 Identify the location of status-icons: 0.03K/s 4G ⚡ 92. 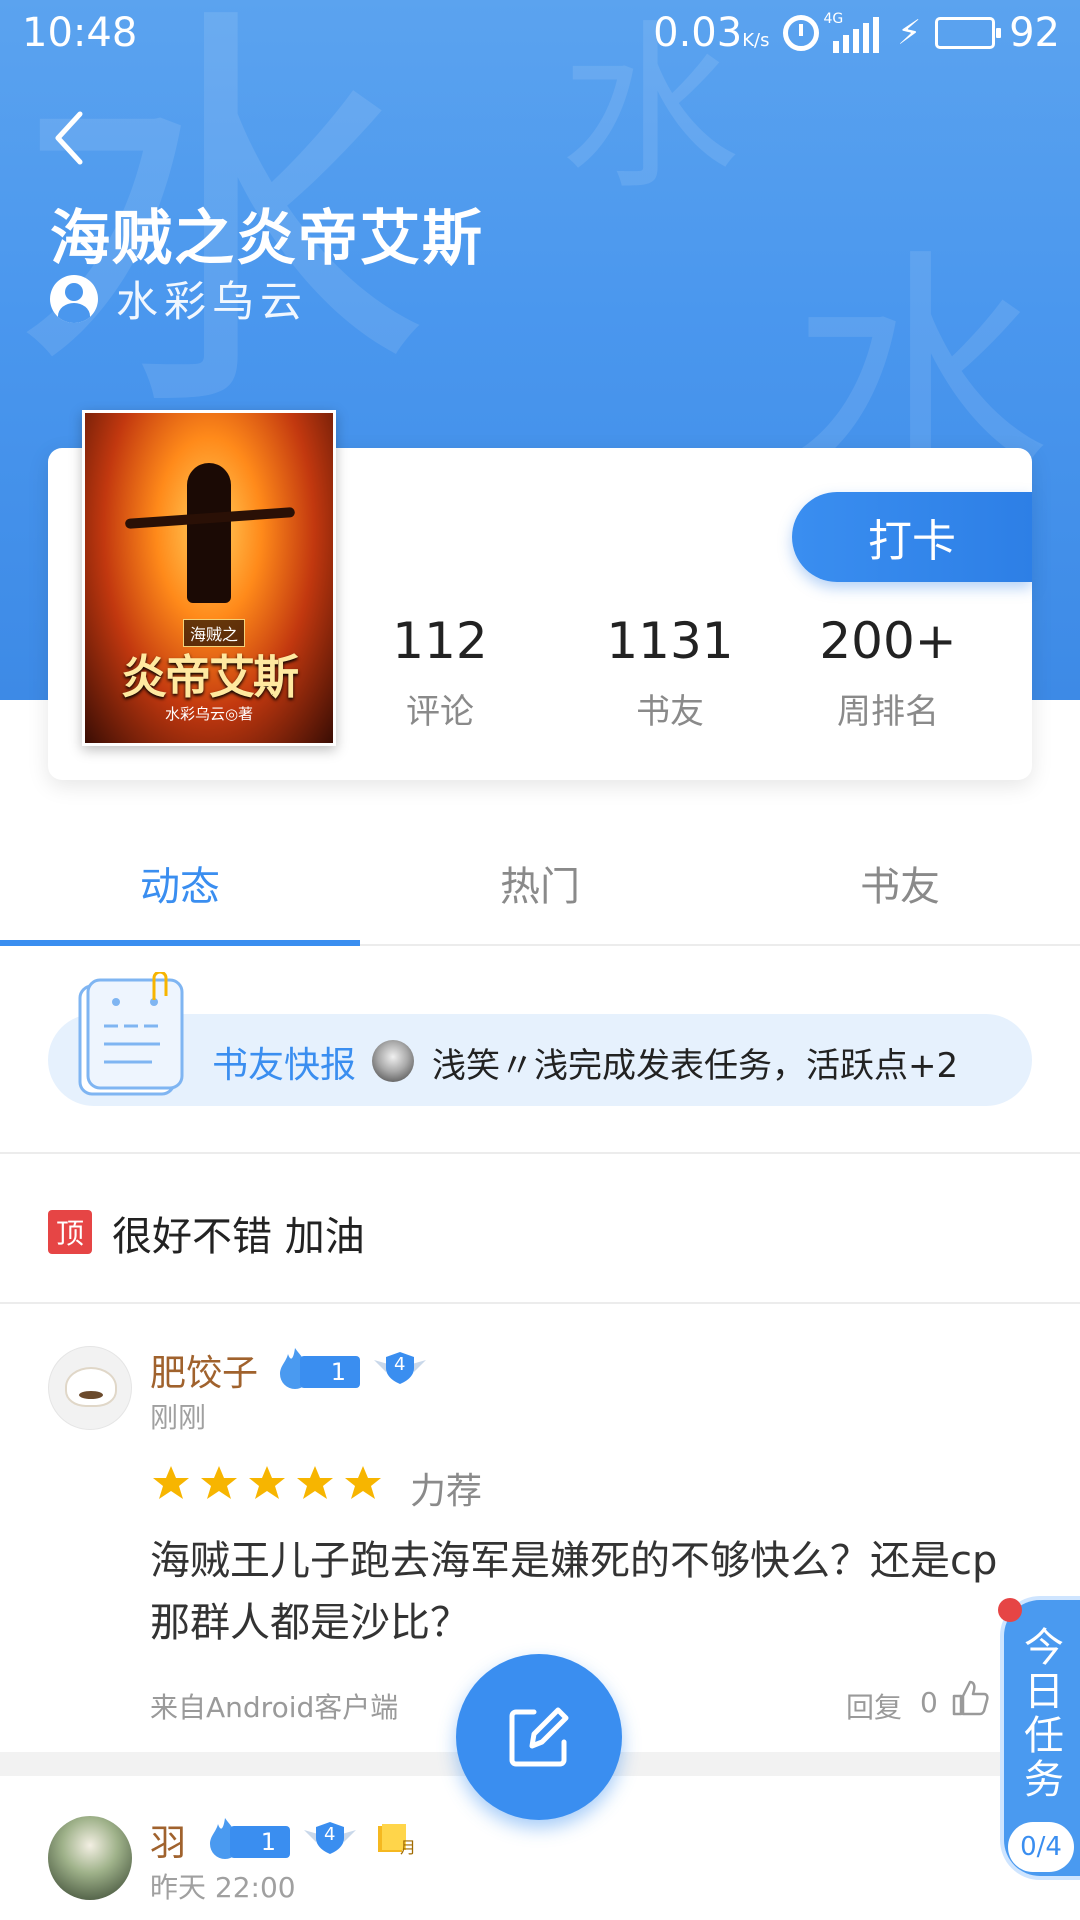
(856, 33).